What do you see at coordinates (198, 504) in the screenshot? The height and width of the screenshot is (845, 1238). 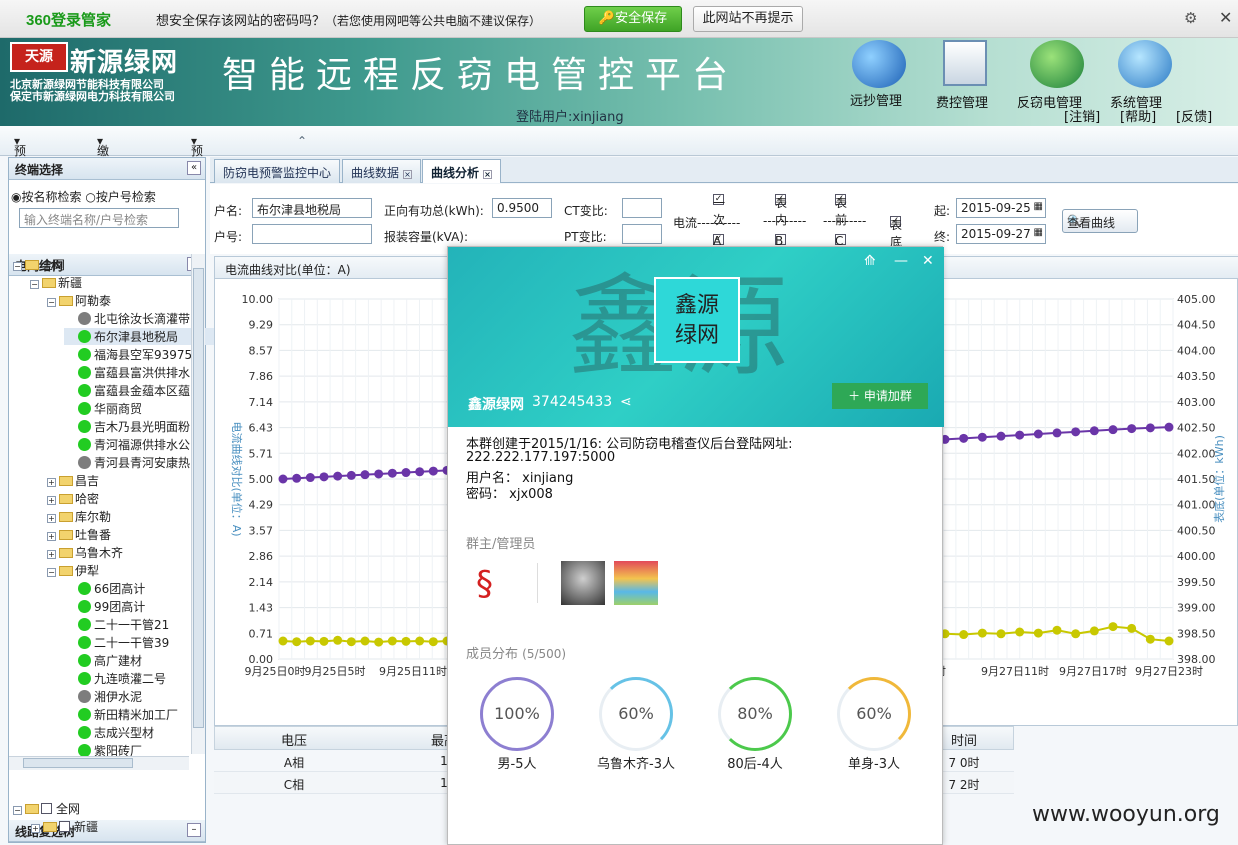 I see `tree-vertical-scrollbar` at bounding box center [198, 504].